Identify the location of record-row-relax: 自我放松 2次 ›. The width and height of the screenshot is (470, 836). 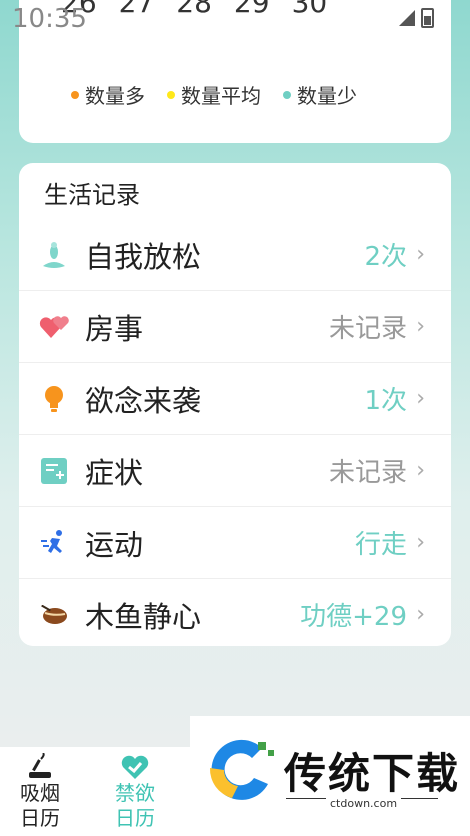
(235, 255).